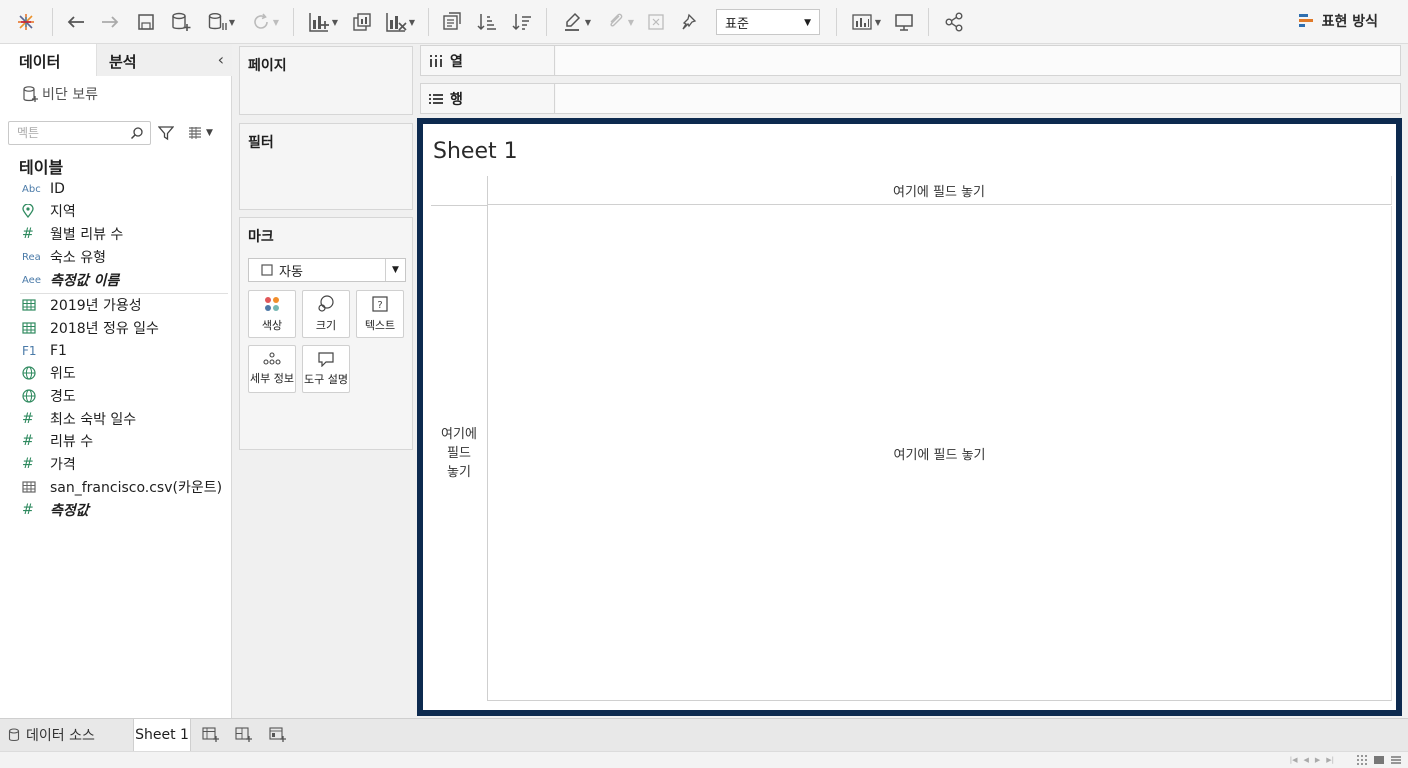  I want to click on field-item: 2018년 정유 일수, so click(115, 328).